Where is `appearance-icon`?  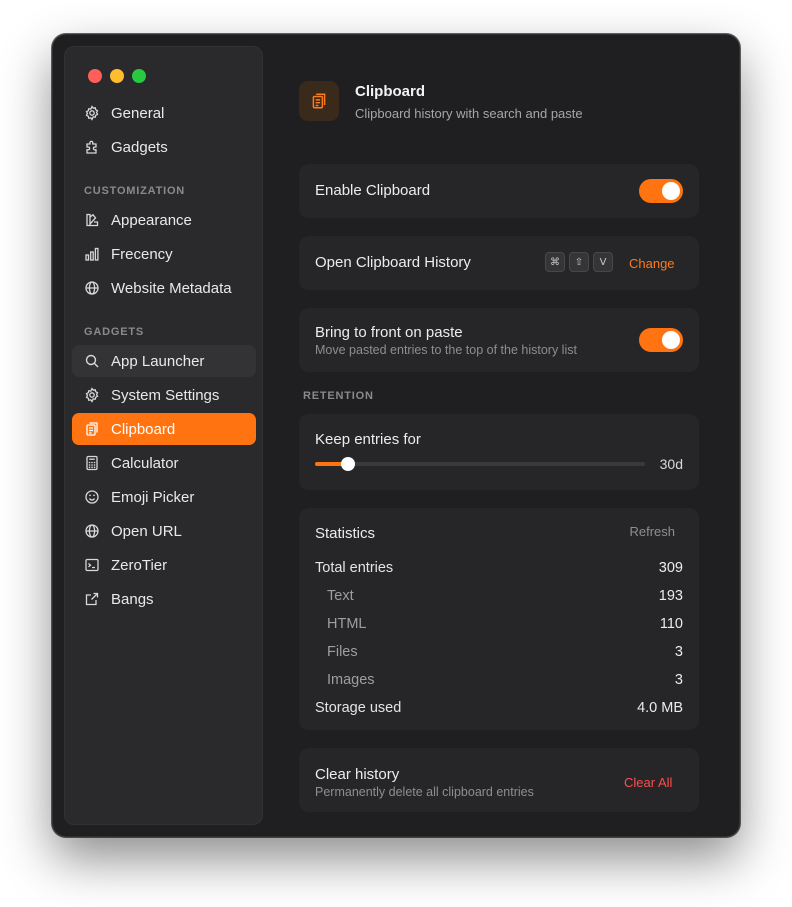
appearance-icon is located at coordinates (92, 220).